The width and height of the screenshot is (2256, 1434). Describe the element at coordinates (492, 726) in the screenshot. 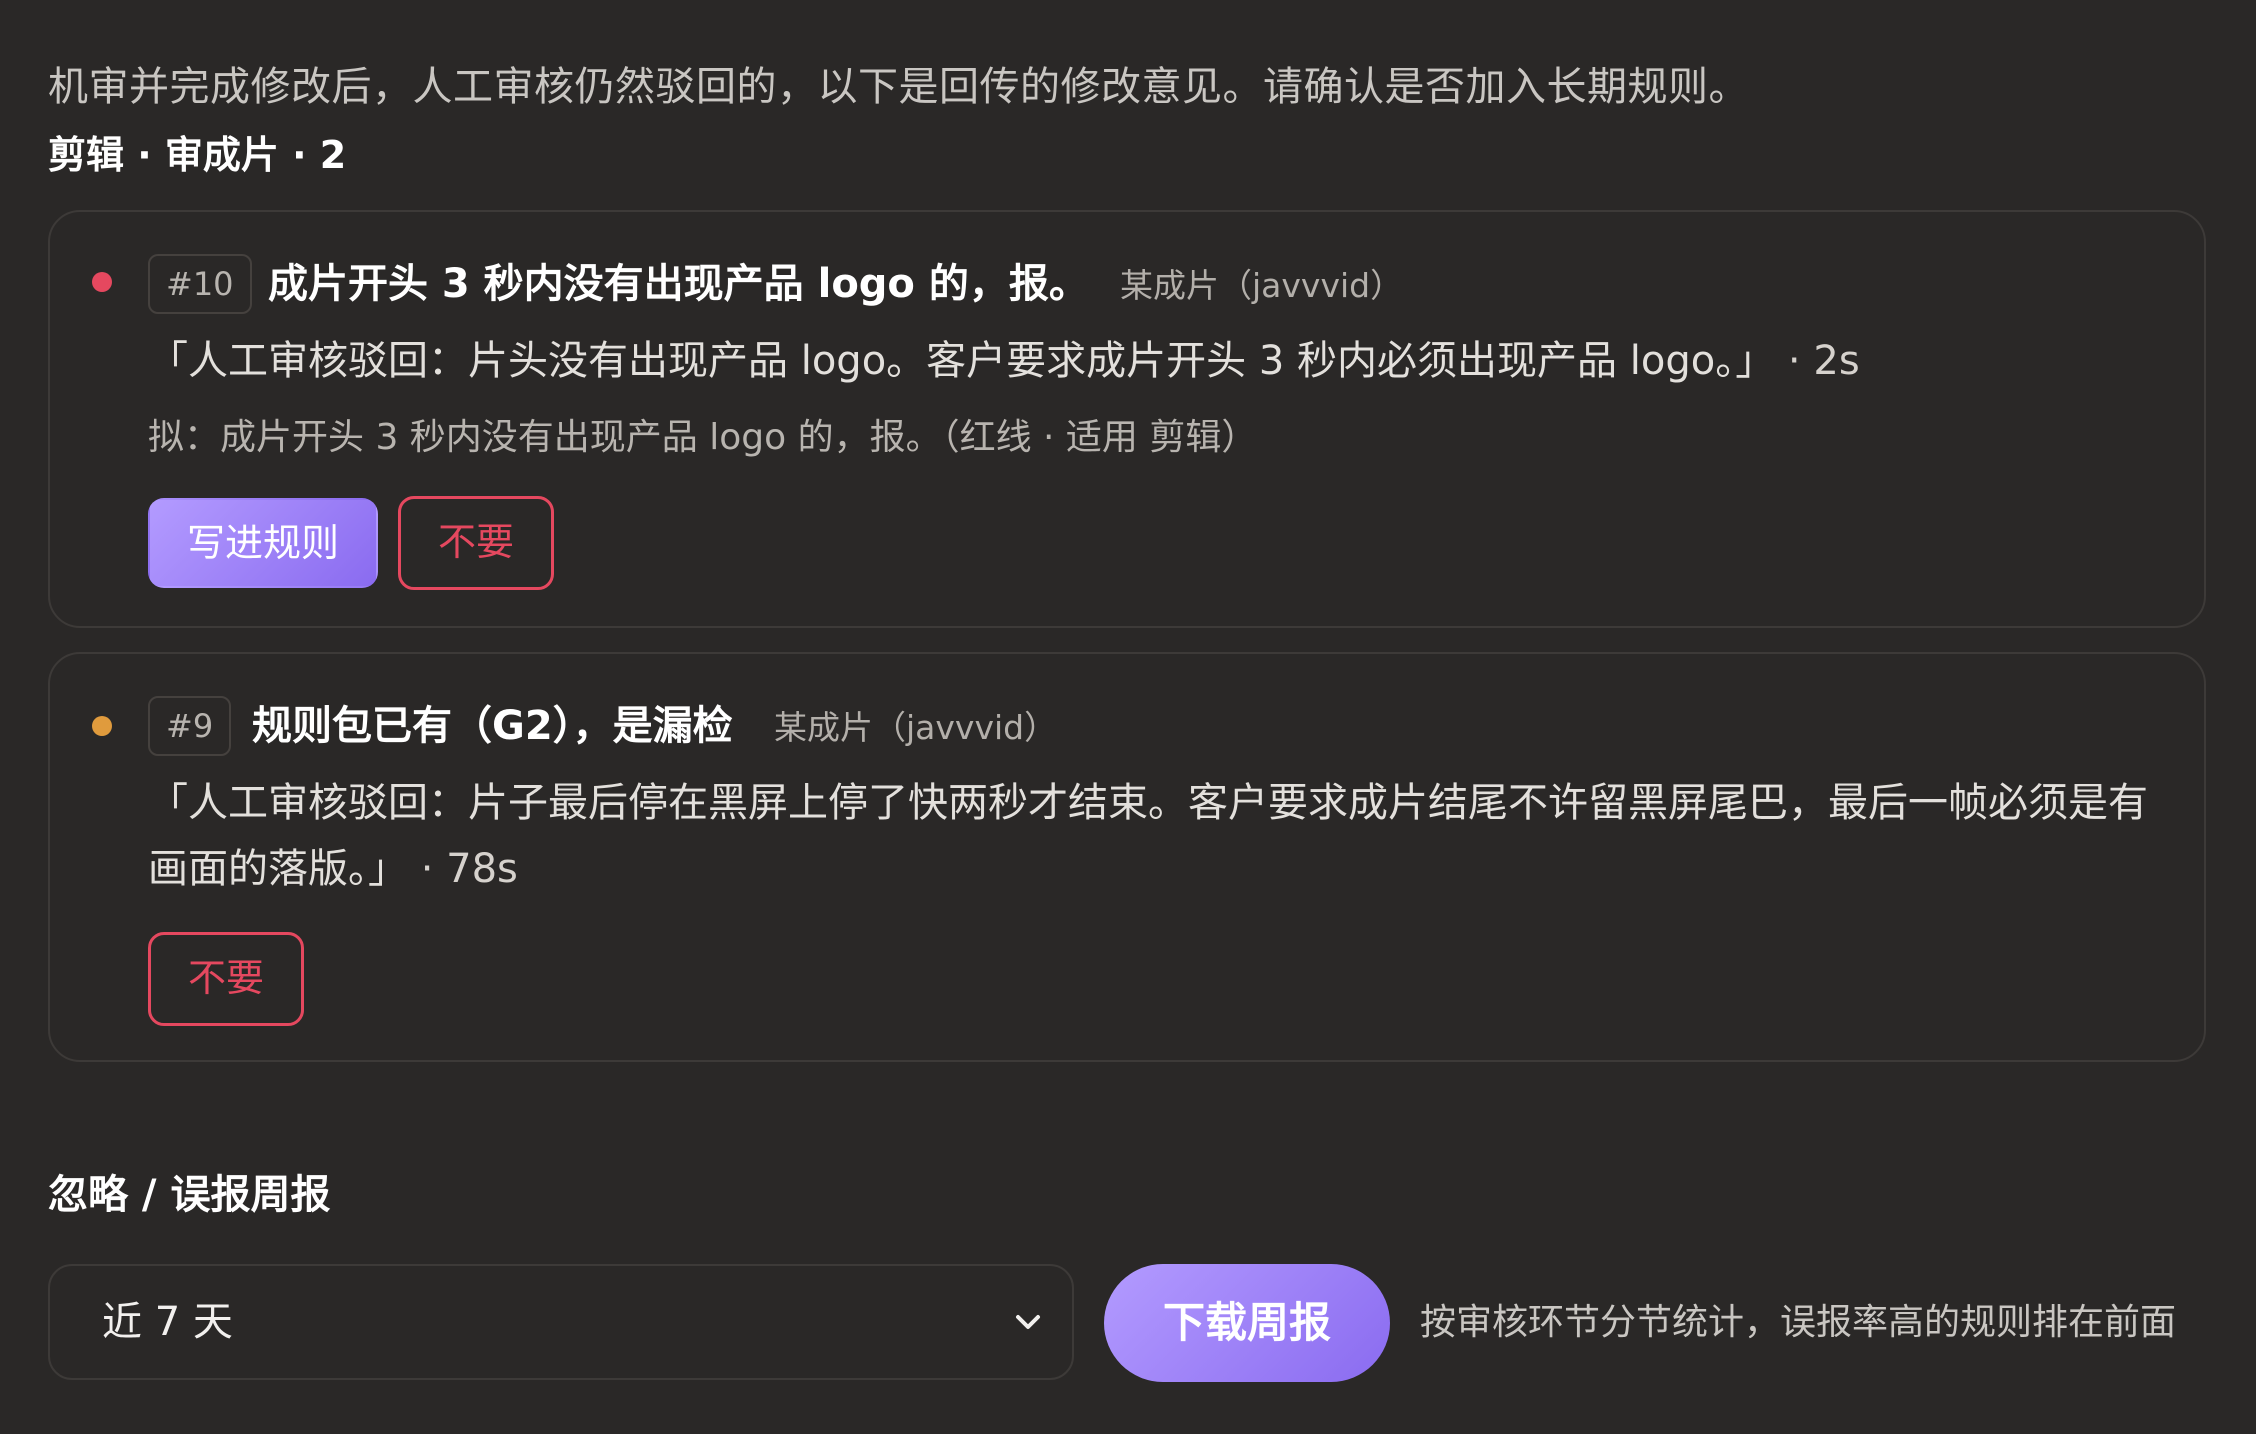

I see `rule-title: 规则包已有（G2），是漏检` at that location.